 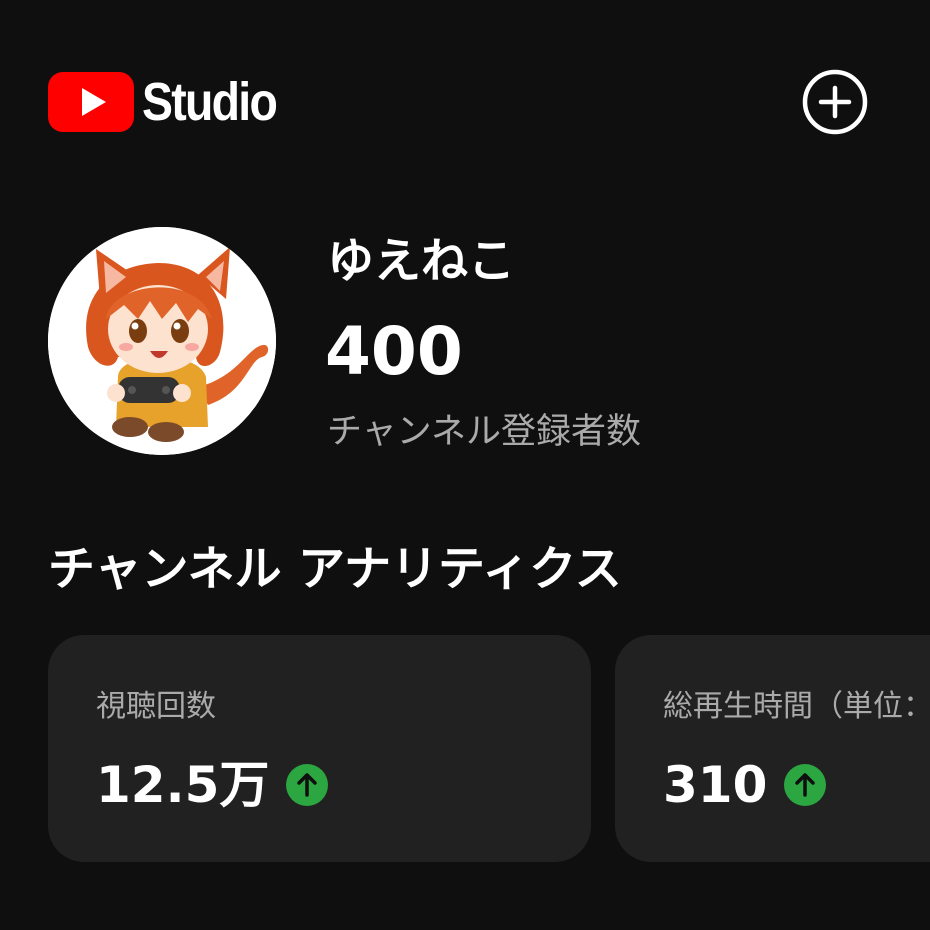 What do you see at coordinates (715, 785) in the screenshot?
I see `card-value: 310` at bounding box center [715, 785].